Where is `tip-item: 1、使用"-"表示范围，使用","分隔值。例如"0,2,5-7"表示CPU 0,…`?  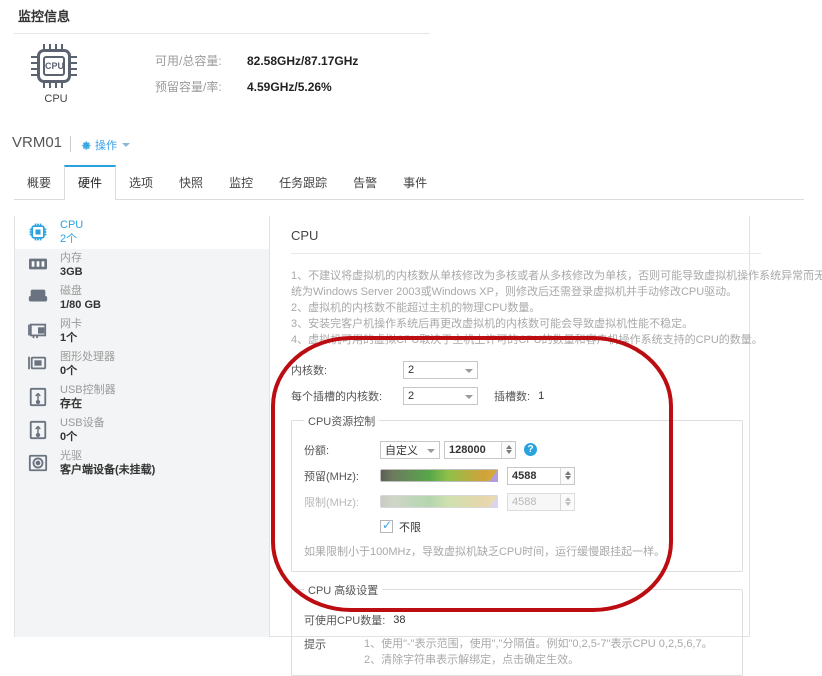
tip-item: 1、使用"-"表示范围，使用","分隔值。例如"0,2,5-7"表示CPU 0,… is located at coordinates (538, 643).